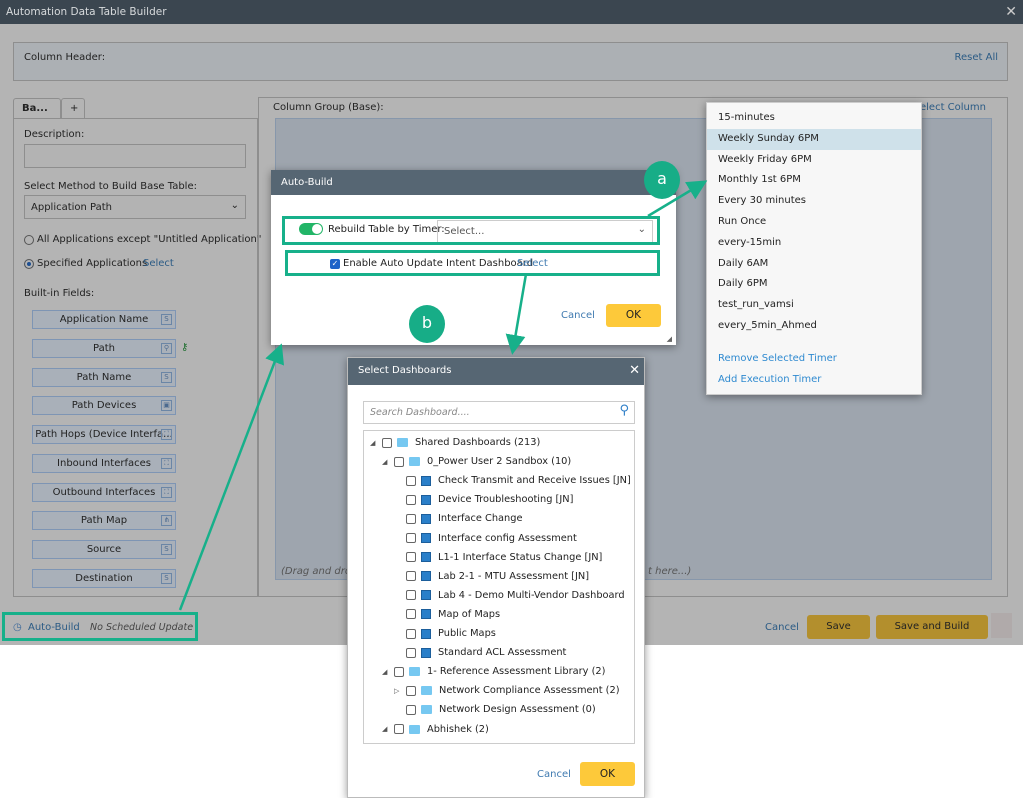 This screenshot has width=1023, height=798. Describe the element at coordinates (427, 324) in the screenshot. I see `annotation-b: b` at that location.